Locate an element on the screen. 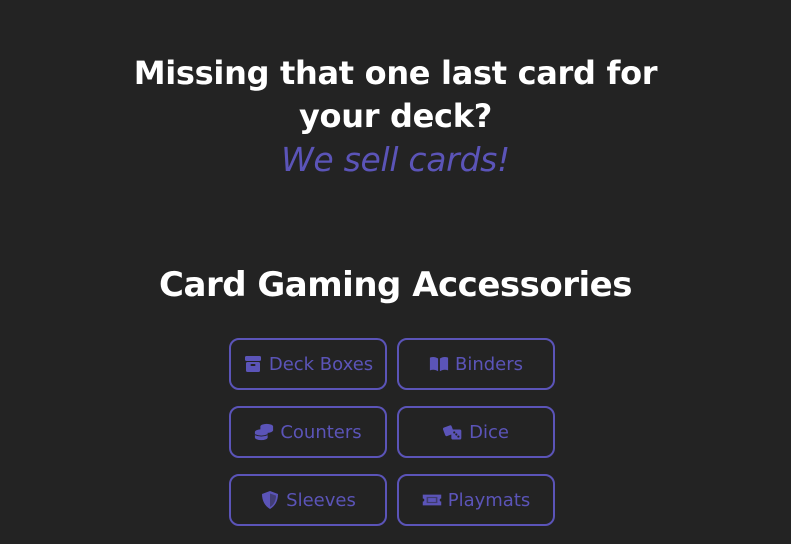 Image resolution: width=791 pixels, height=544 pixels. deck-boxes-button: Deck Boxes is located at coordinates (308, 364).